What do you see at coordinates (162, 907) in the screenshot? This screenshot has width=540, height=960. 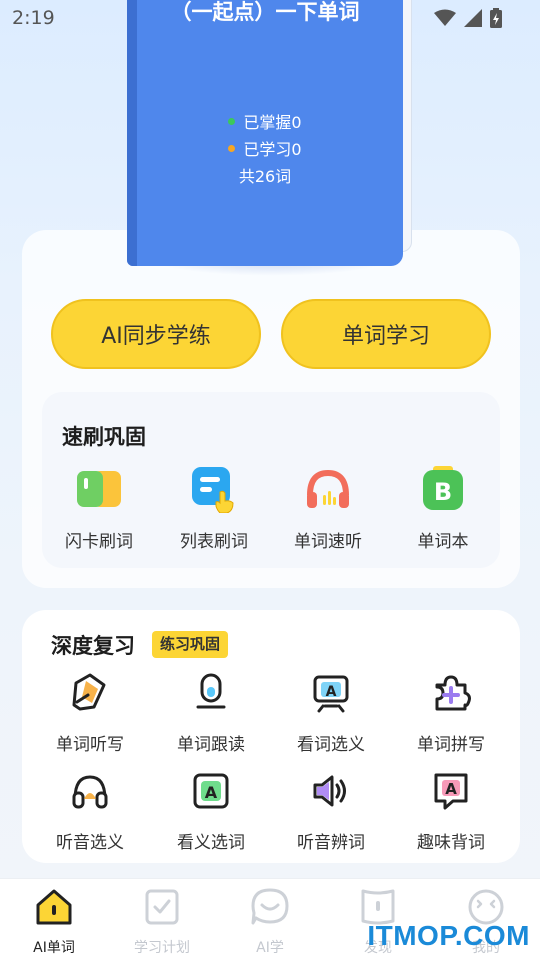 I see `checklist-icon` at bounding box center [162, 907].